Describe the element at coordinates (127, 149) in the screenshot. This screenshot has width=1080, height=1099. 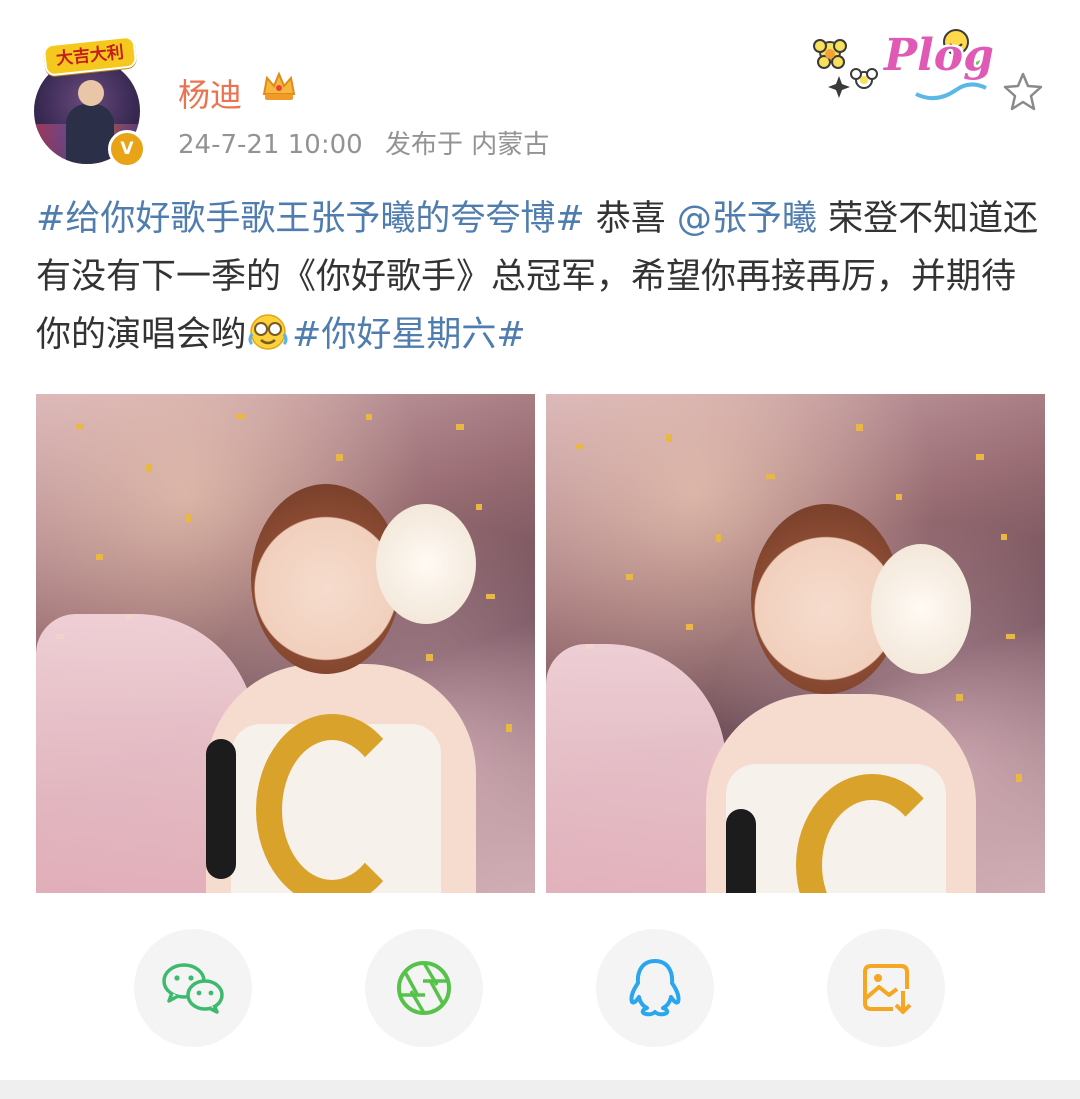
I see `verified-badge-icon: V` at that location.